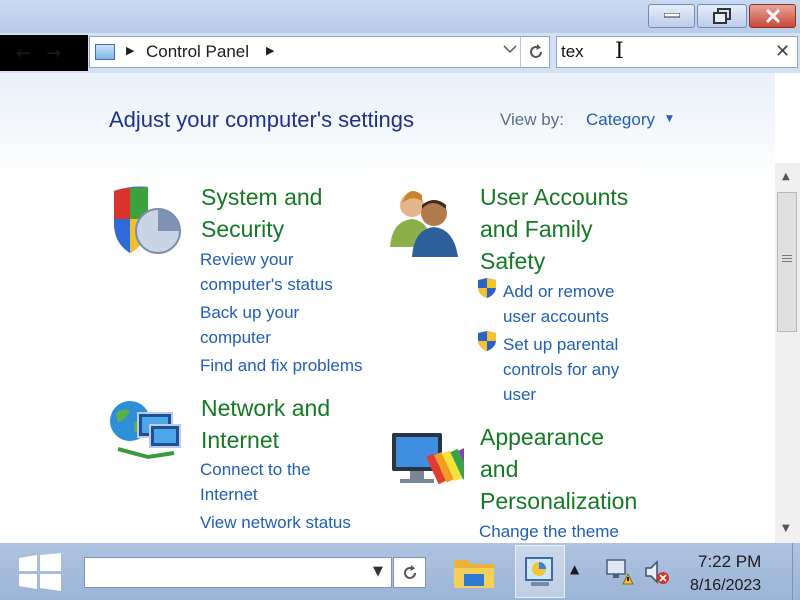 The width and height of the screenshot is (800, 600). I want to click on network-warning-icon, so click(620, 574).